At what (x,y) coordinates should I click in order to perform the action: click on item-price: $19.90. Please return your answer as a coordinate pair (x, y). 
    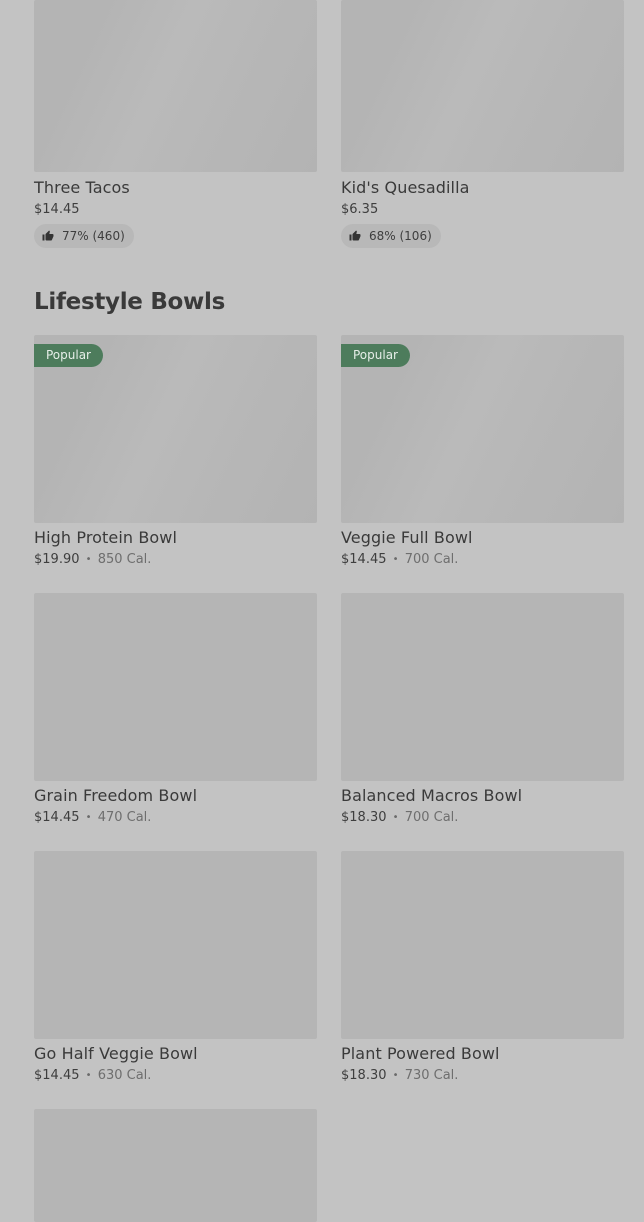
    Looking at the image, I should click on (57, 559).